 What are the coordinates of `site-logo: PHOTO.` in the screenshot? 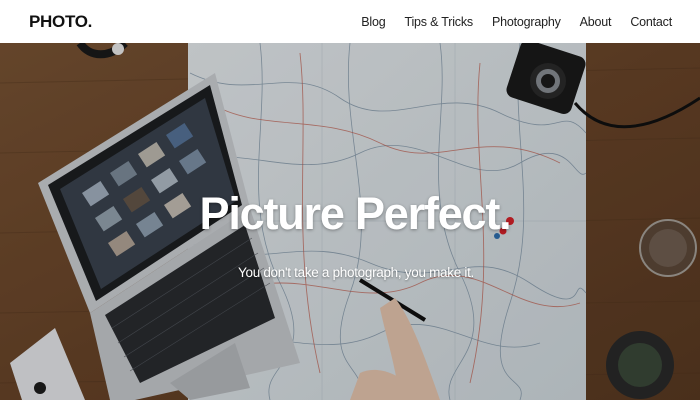 It's located at (60, 22).